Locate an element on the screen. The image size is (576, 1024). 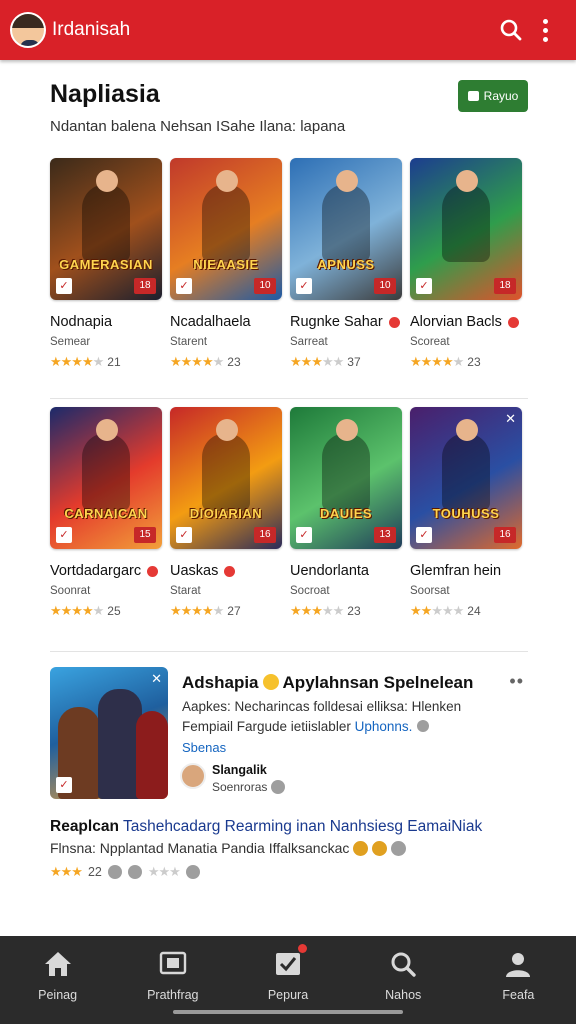
profile-avatar is located at coordinates (28, 30).